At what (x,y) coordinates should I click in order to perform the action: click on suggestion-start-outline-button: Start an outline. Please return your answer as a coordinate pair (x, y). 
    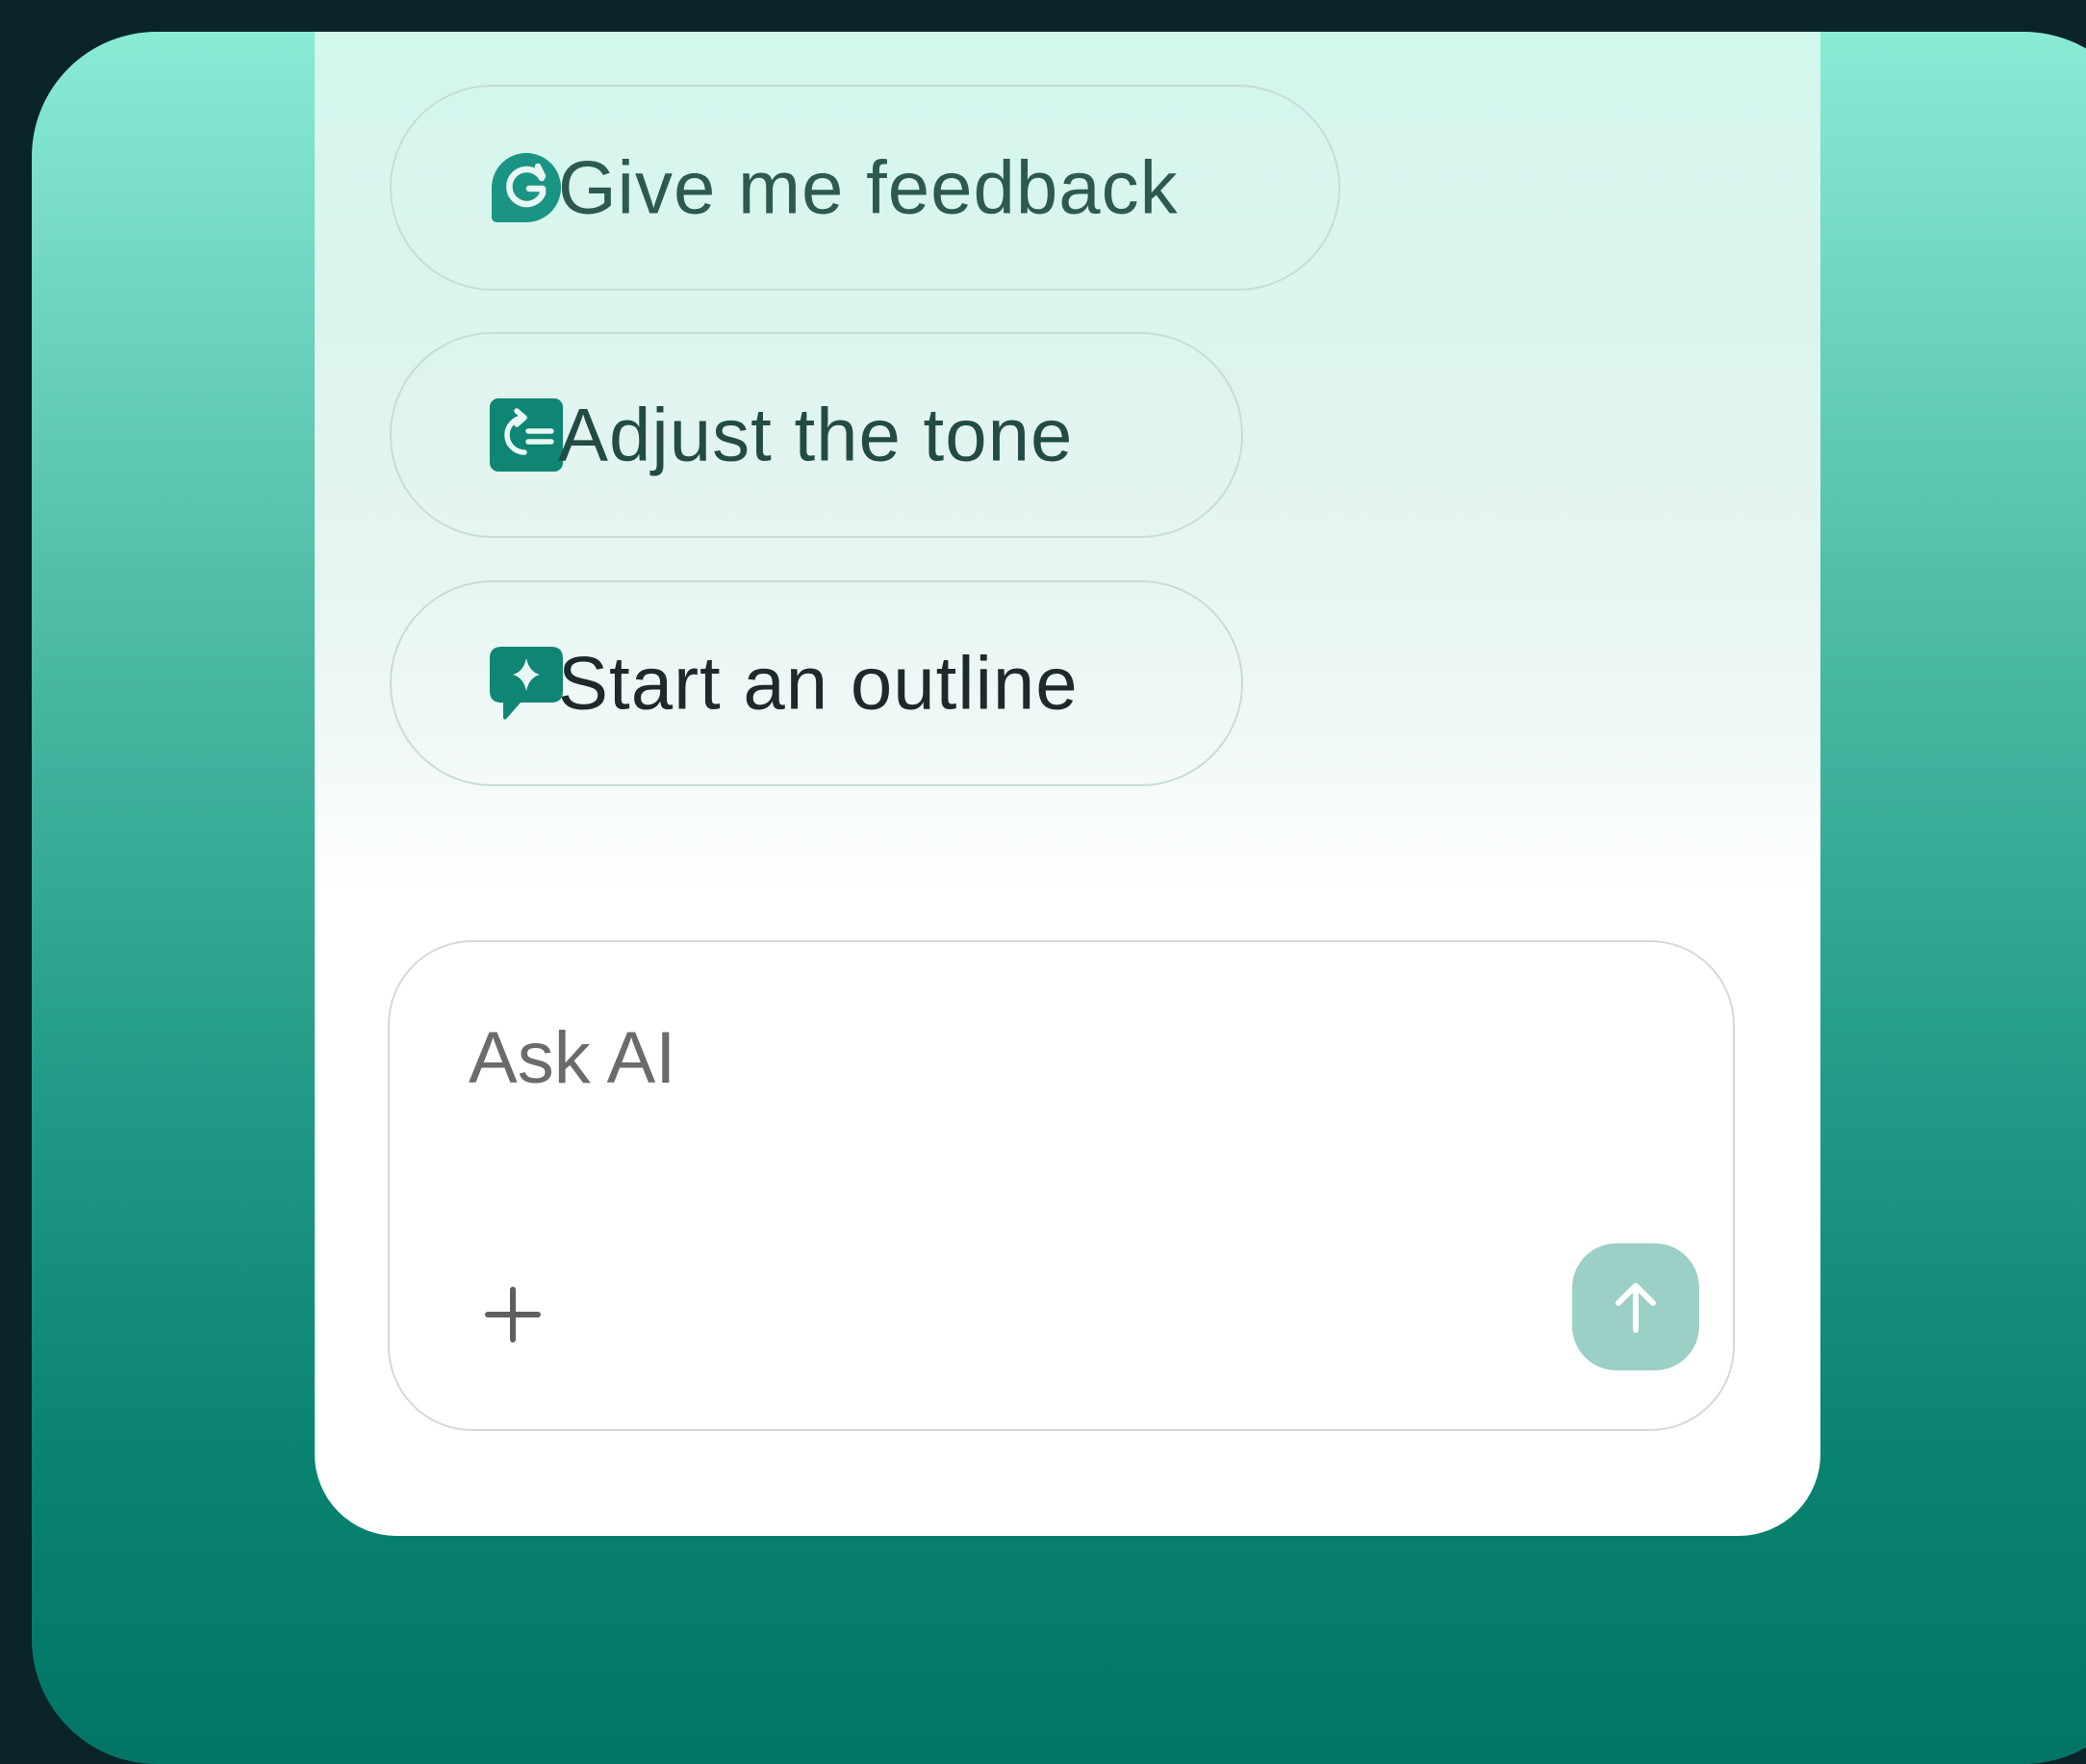
    Looking at the image, I should click on (816, 683).